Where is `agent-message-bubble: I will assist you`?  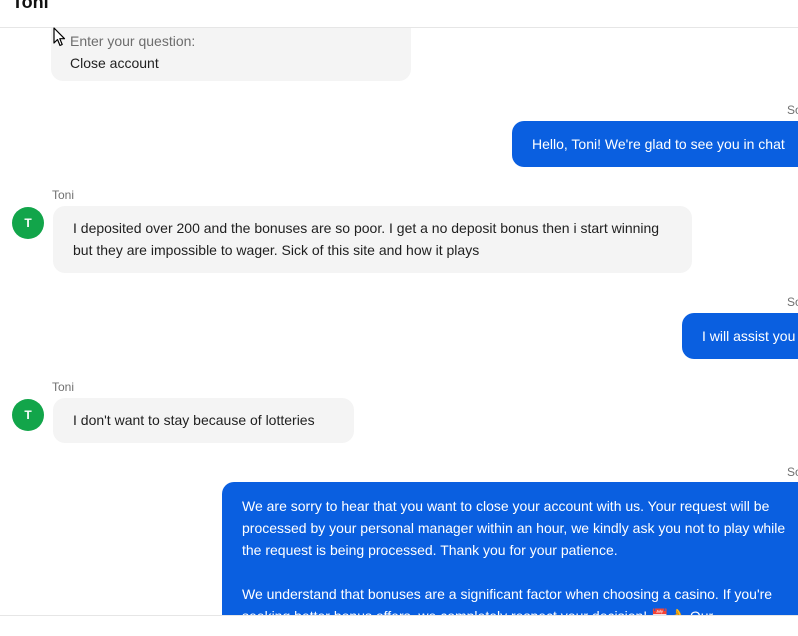 agent-message-bubble: I will assist you is located at coordinates (740, 336).